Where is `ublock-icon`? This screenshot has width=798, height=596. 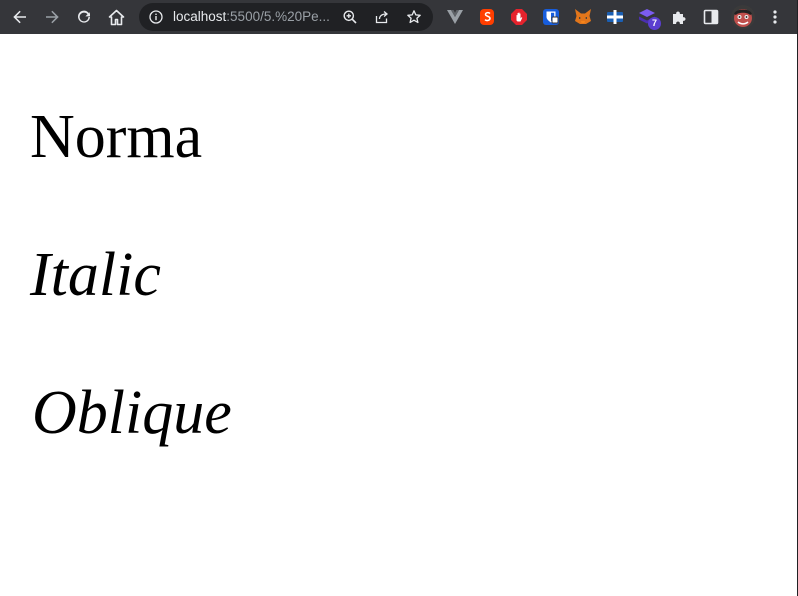
ublock-icon is located at coordinates (615, 17).